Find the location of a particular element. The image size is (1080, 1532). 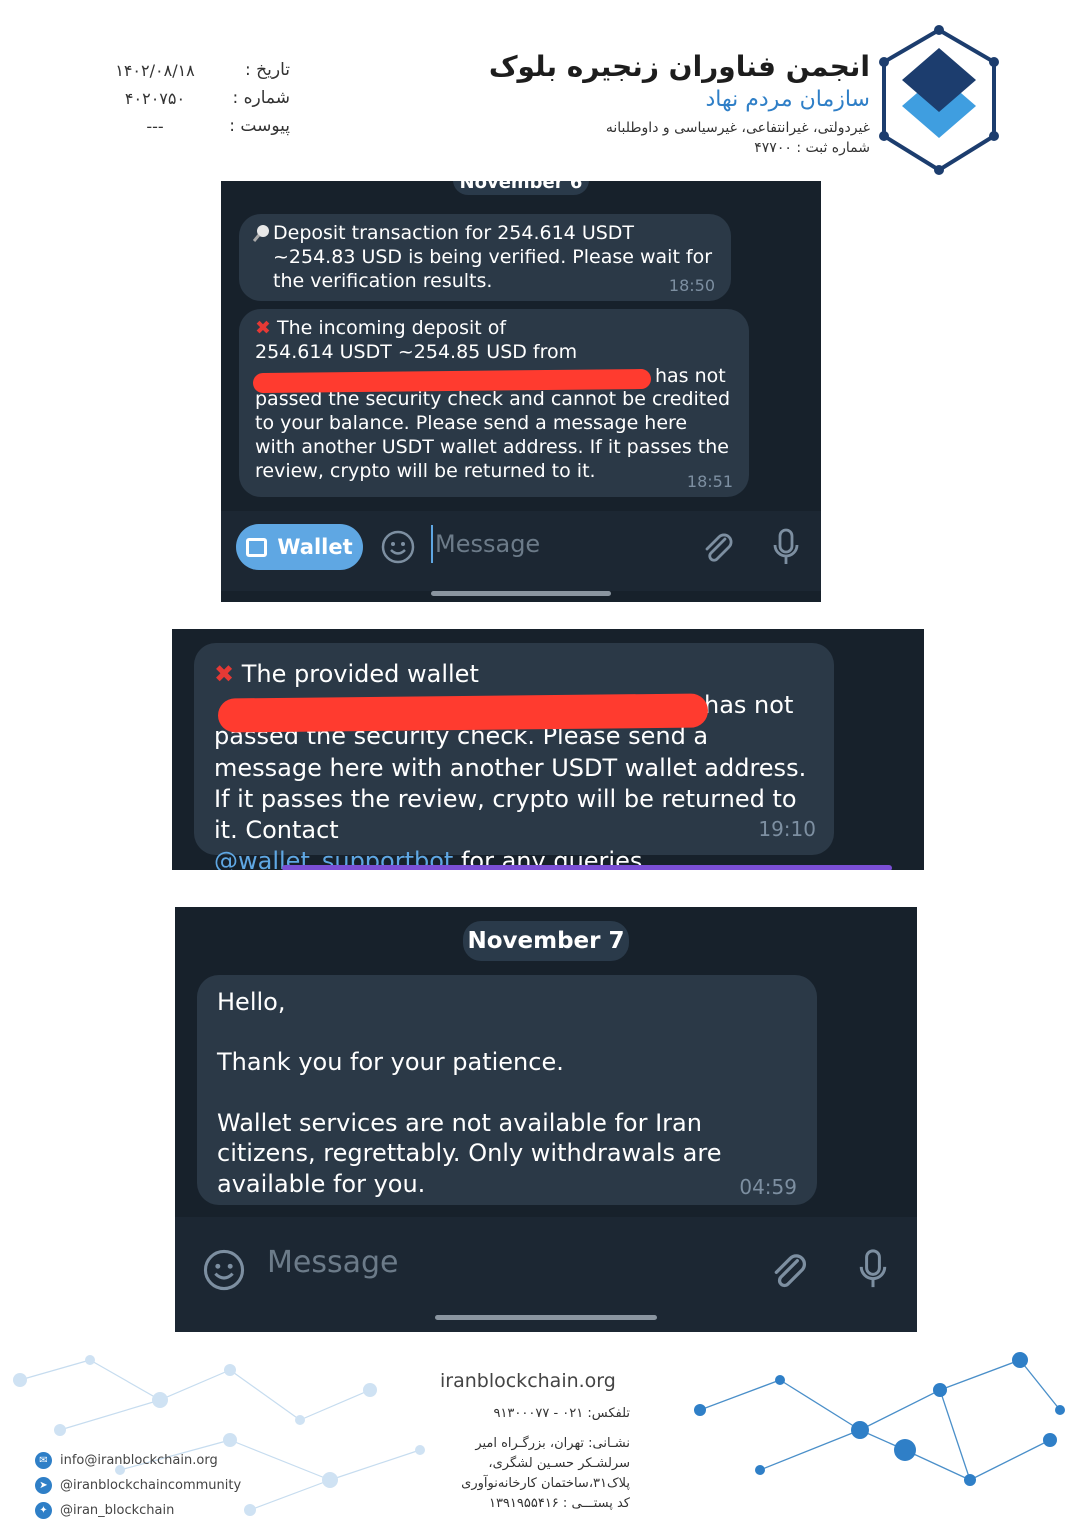

magnifier-icon is located at coordinates (261, 233).